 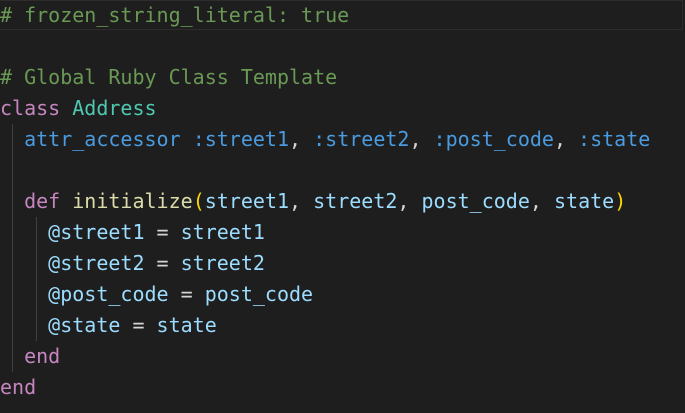 I want to click on code-line-1: # frozen_string_literal: true, so click(x=174, y=15).